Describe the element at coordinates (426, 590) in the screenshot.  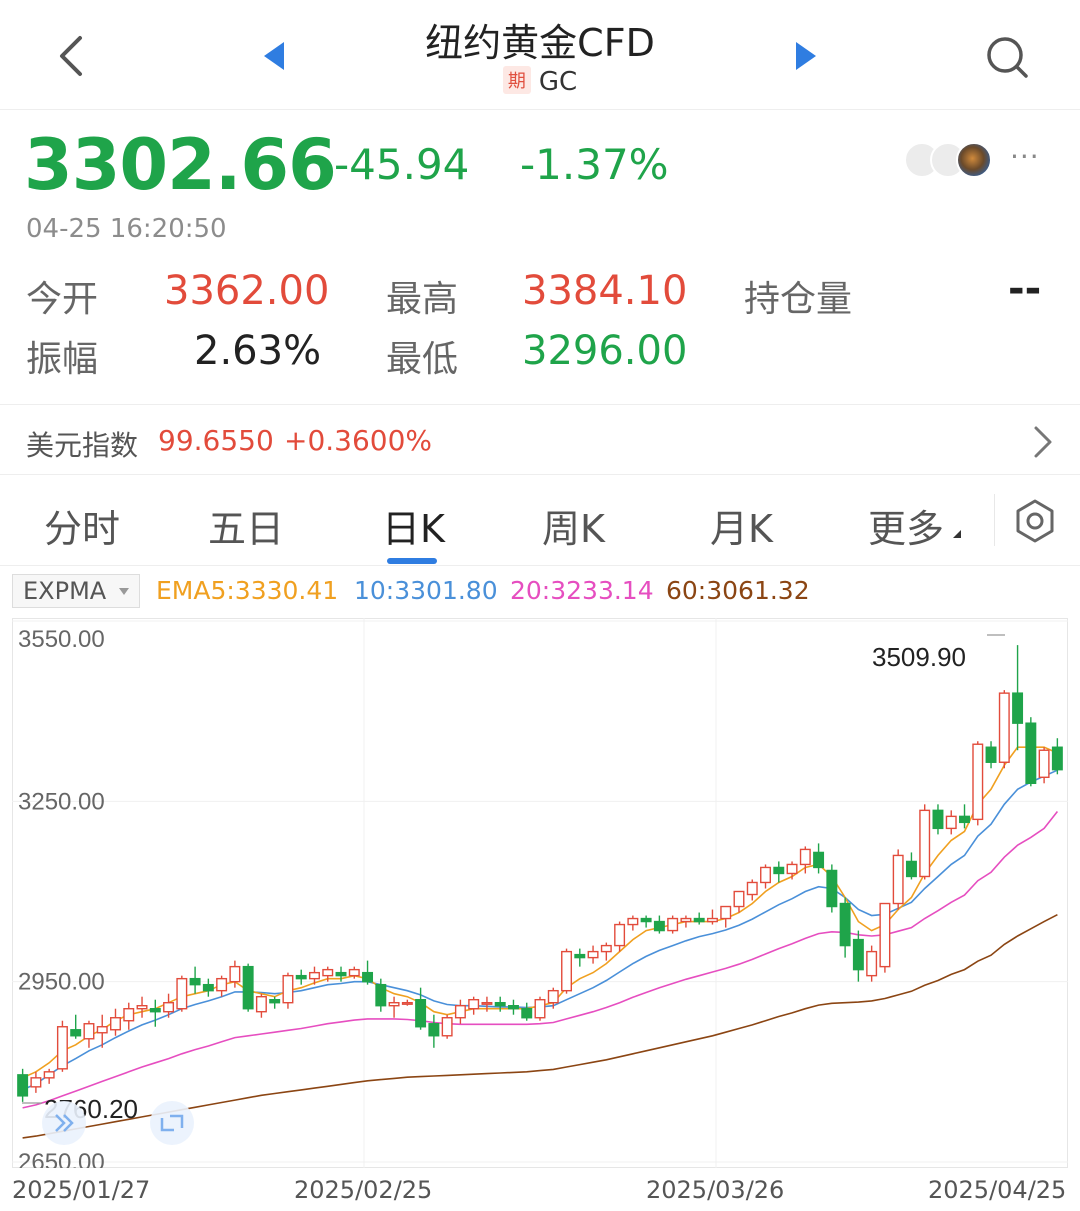
I see `ema10-value: 10:3301.80` at that location.